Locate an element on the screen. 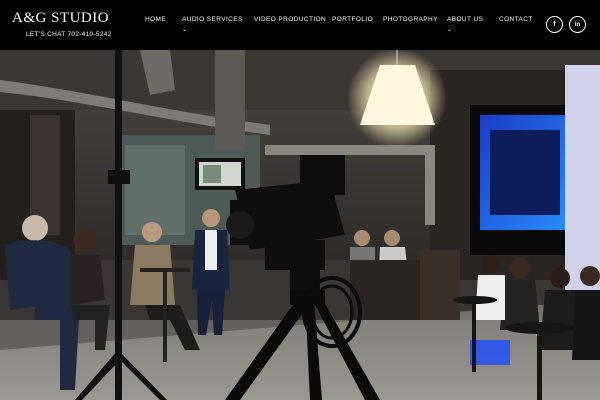  nav-video-production: VIDEO PRODUCTION is located at coordinates (290, 19).